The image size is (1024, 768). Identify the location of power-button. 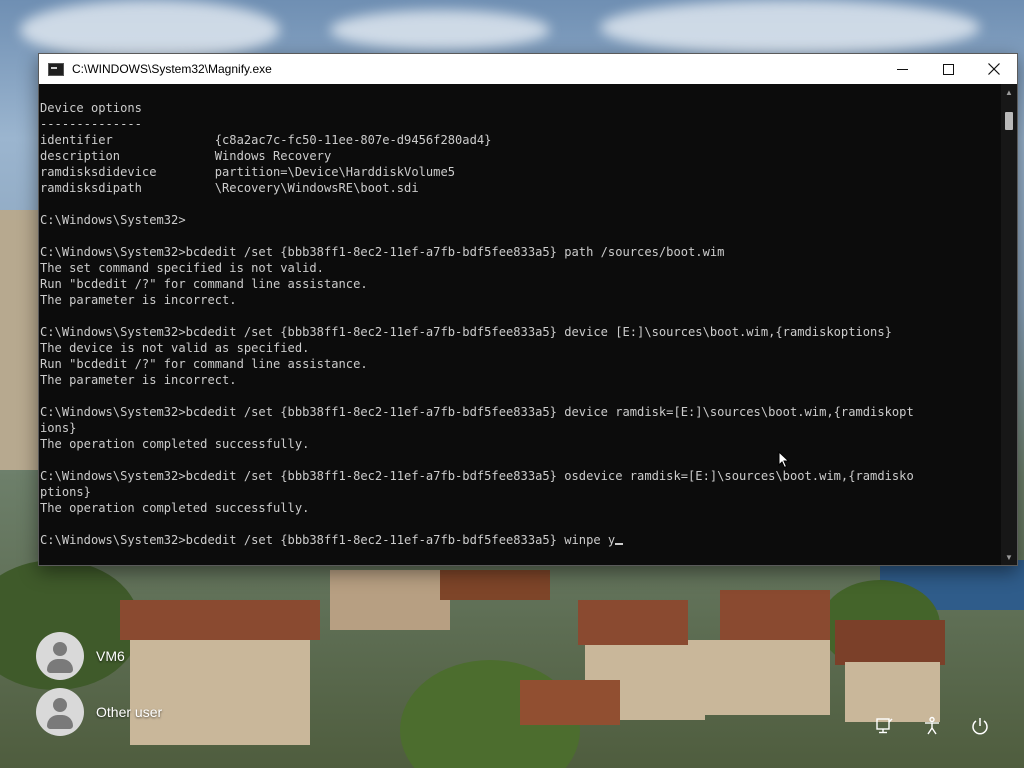
(980, 726).